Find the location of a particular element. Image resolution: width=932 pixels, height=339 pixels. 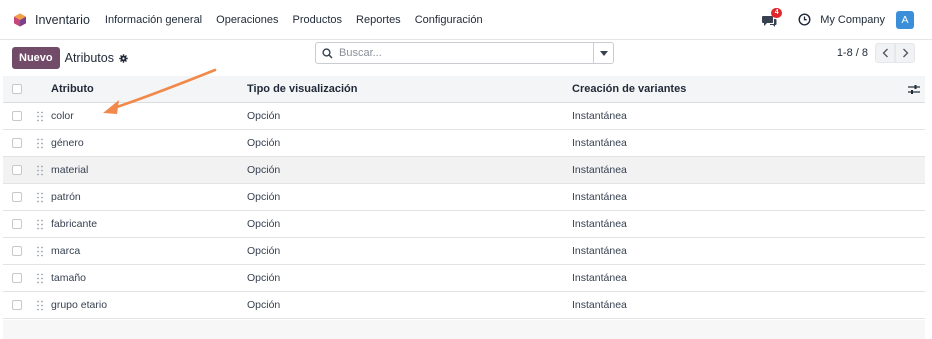

table-footer-area is located at coordinates (464, 329).